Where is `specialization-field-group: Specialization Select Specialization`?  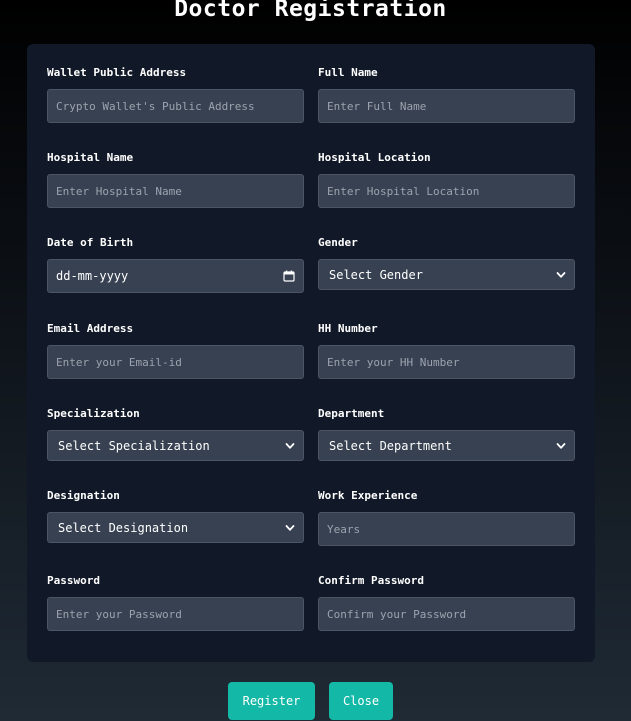 specialization-field-group: Specialization Select Specialization is located at coordinates (175, 434).